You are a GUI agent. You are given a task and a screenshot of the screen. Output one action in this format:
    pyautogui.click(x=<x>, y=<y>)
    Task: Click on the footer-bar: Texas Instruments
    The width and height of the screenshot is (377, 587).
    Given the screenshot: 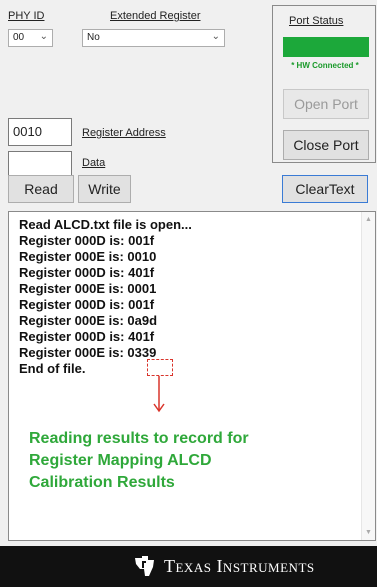 What is the action you would take?
    pyautogui.click(x=188, y=566)
    